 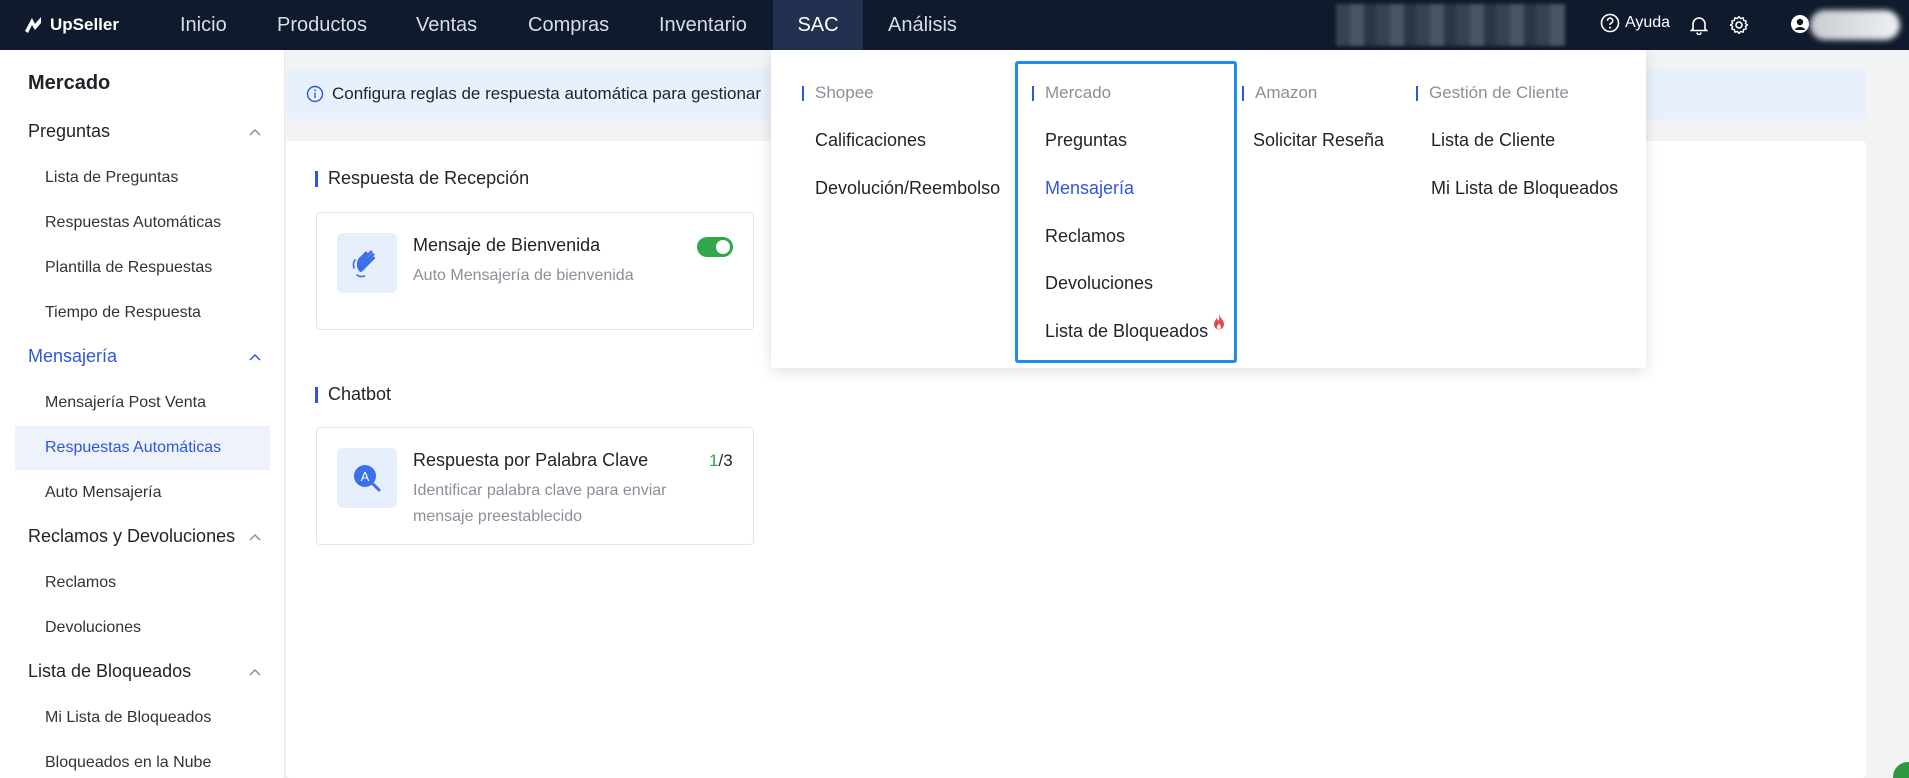 I want to click on bell-icon, so click(x=1699, y=27).